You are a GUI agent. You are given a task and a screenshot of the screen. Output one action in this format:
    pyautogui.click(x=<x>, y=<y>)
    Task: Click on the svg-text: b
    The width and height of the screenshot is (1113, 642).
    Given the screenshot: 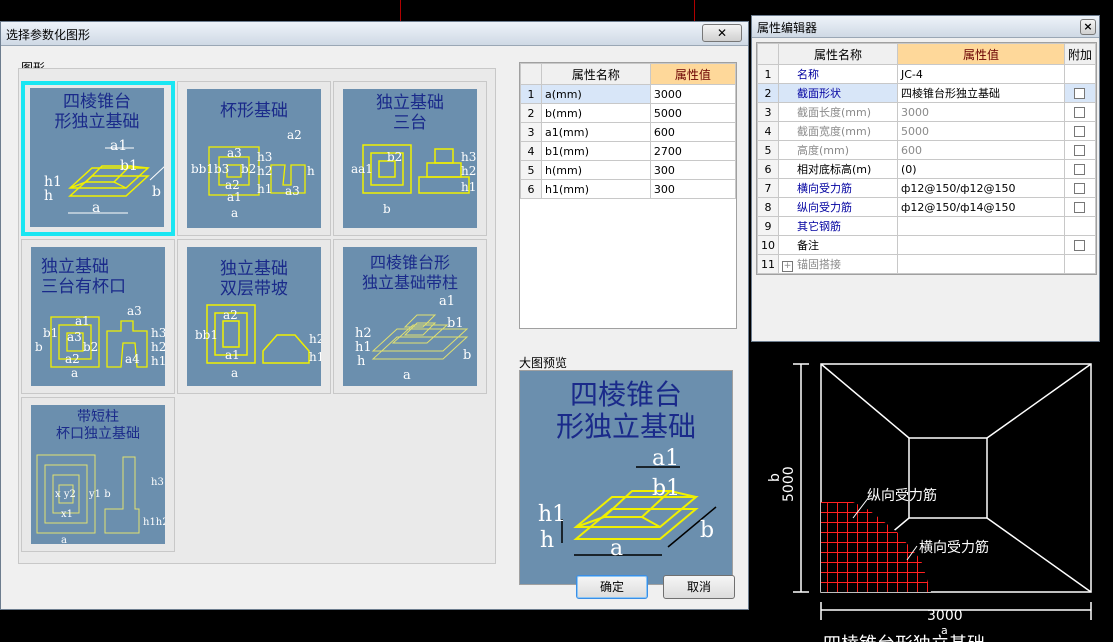 What is the action you would take?
    pyautogui.click(x=387, y=209)
    